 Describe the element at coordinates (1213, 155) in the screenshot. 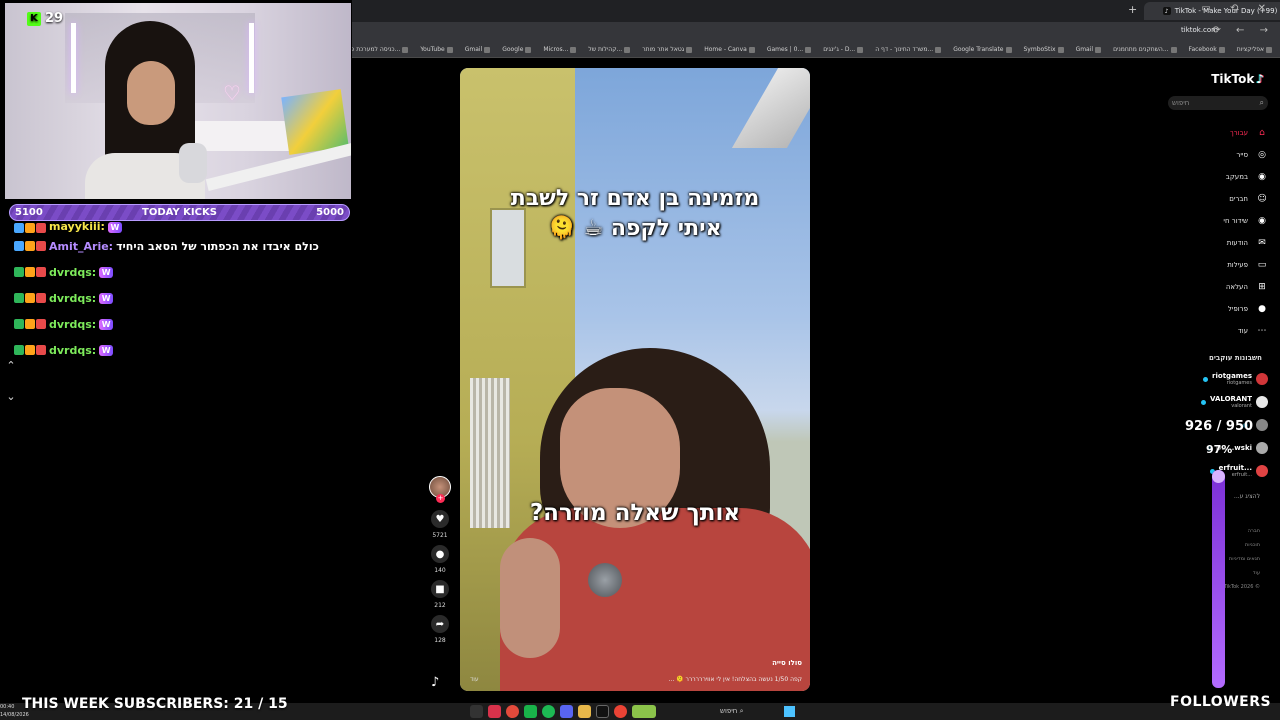

I see `sidebar-item-1: ◎ סייר` at that location.